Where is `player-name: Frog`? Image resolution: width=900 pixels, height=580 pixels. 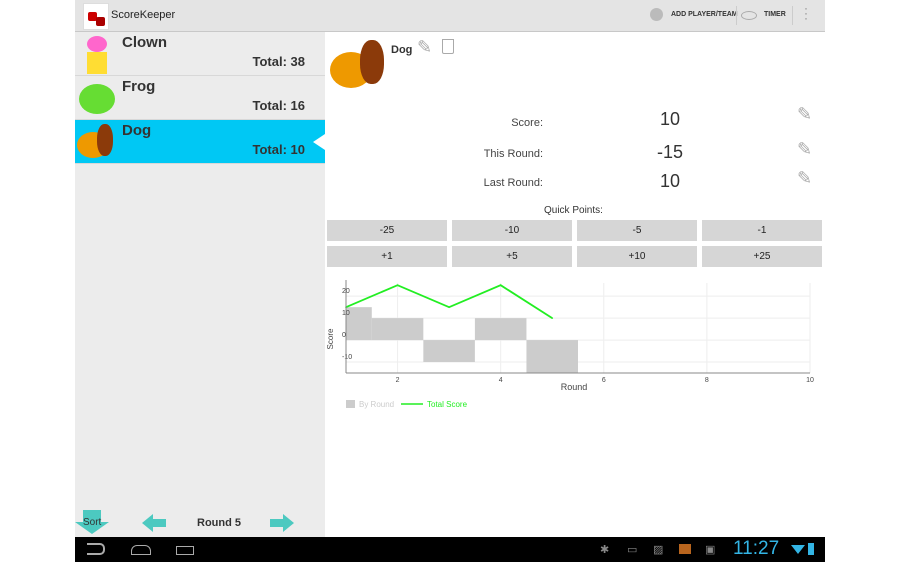
player-name: Frog is located at coordinates (139, 86).